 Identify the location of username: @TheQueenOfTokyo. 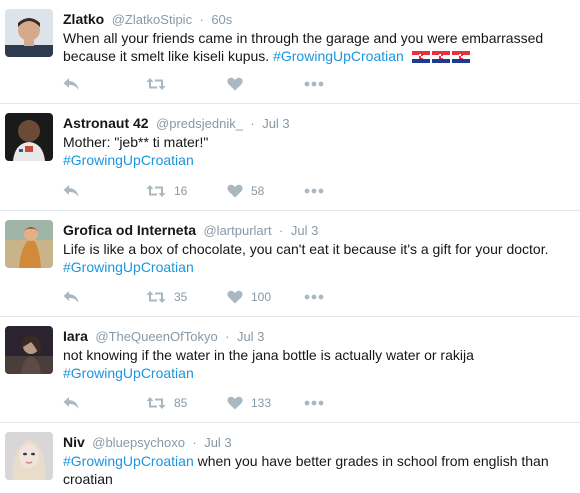
(156, 336).